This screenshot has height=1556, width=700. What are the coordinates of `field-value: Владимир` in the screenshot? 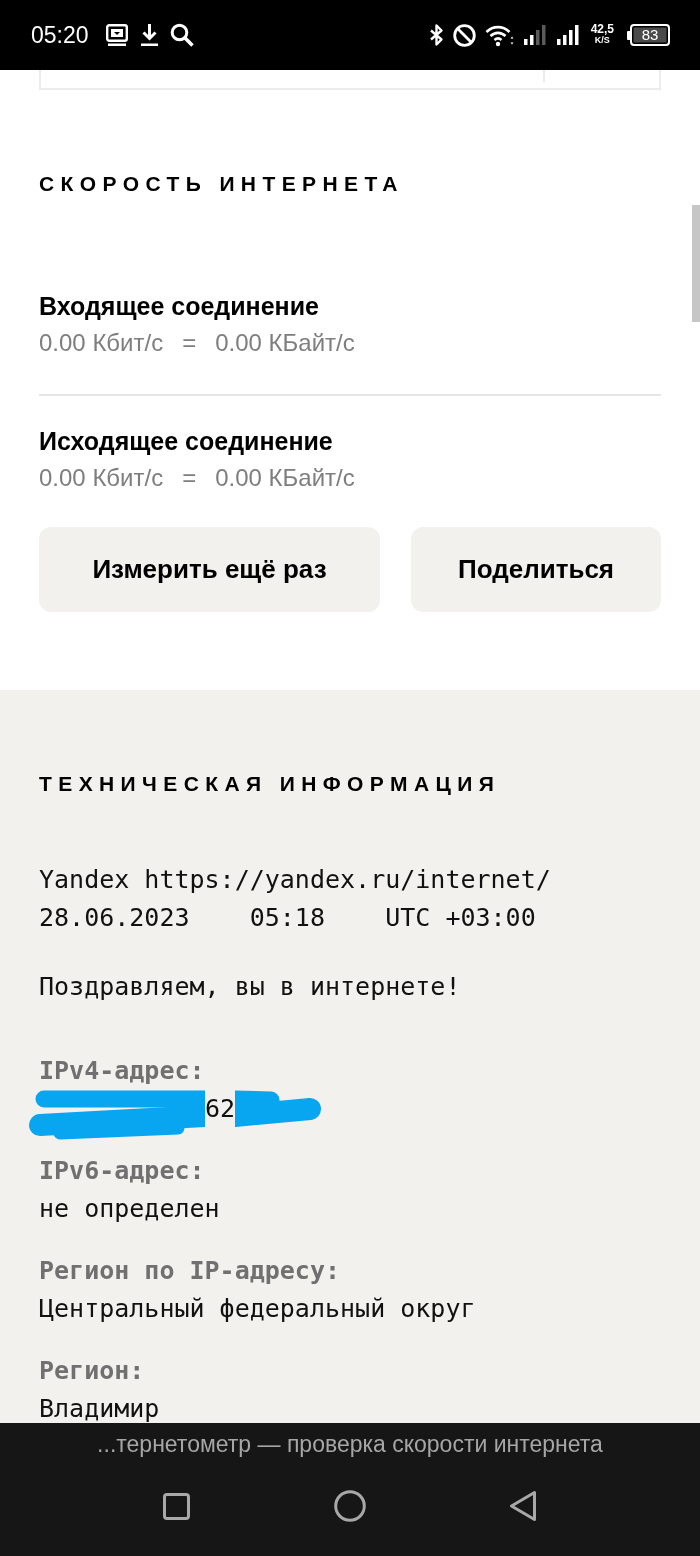 It's located at (99, 1408).